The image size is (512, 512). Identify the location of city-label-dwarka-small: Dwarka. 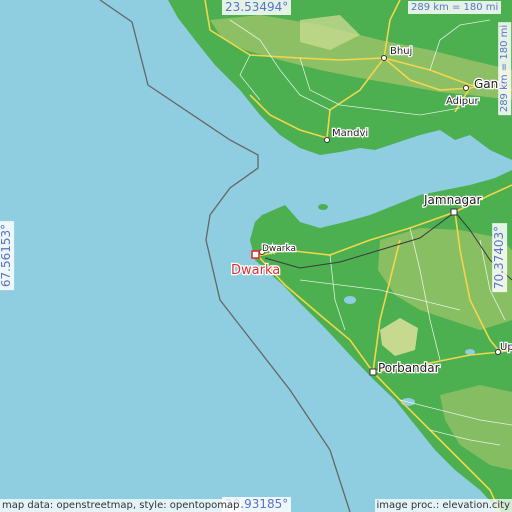
(279, 249).